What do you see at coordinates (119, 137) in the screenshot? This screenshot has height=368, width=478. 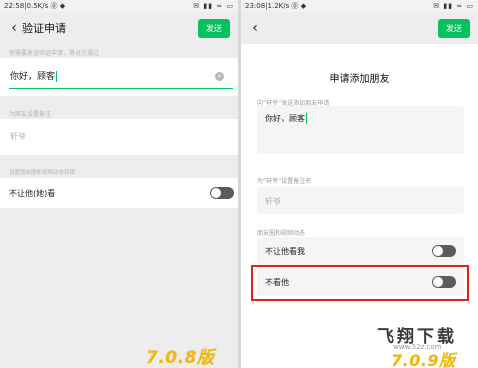 I see `remark-section` at bounding box center [119, 137].